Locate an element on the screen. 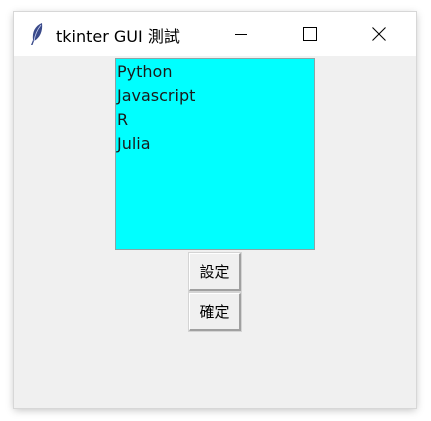 The width and height of the screenshot is (431, 421). feather-icon is located at coordinates (37, 34).